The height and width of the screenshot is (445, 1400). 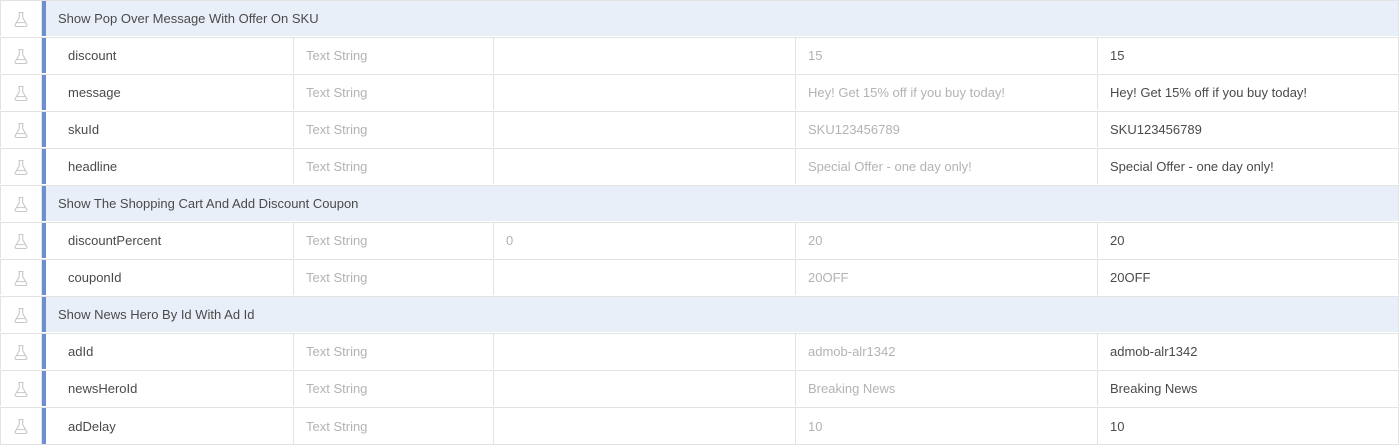 I want to click on param-placeholder: Special Offer - one day only!, so click(x=947, y=166).